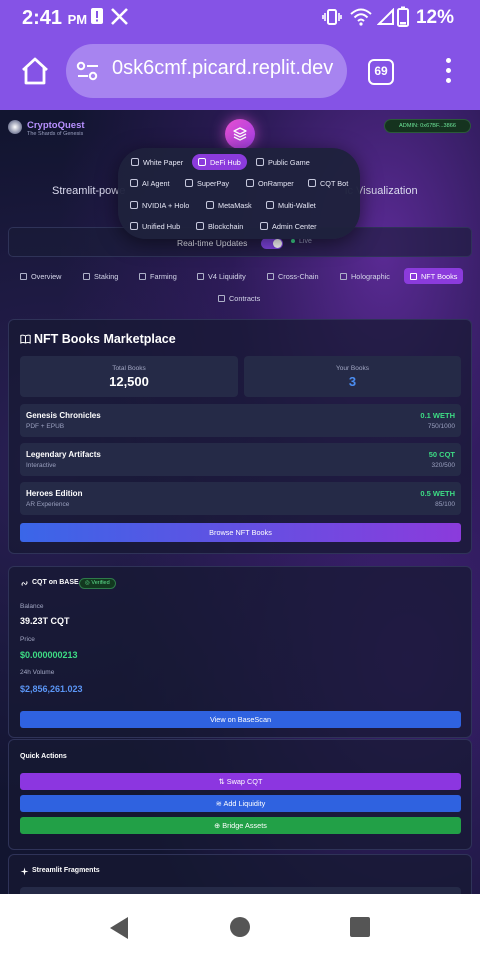 The height and width of the screenshot is (960, 480). What do you see at coordinates (159, 205) in the screenshot?
I see `menu-item-nvidia-holo: NVIDIA + Holo` at bounding box center [159, 205].